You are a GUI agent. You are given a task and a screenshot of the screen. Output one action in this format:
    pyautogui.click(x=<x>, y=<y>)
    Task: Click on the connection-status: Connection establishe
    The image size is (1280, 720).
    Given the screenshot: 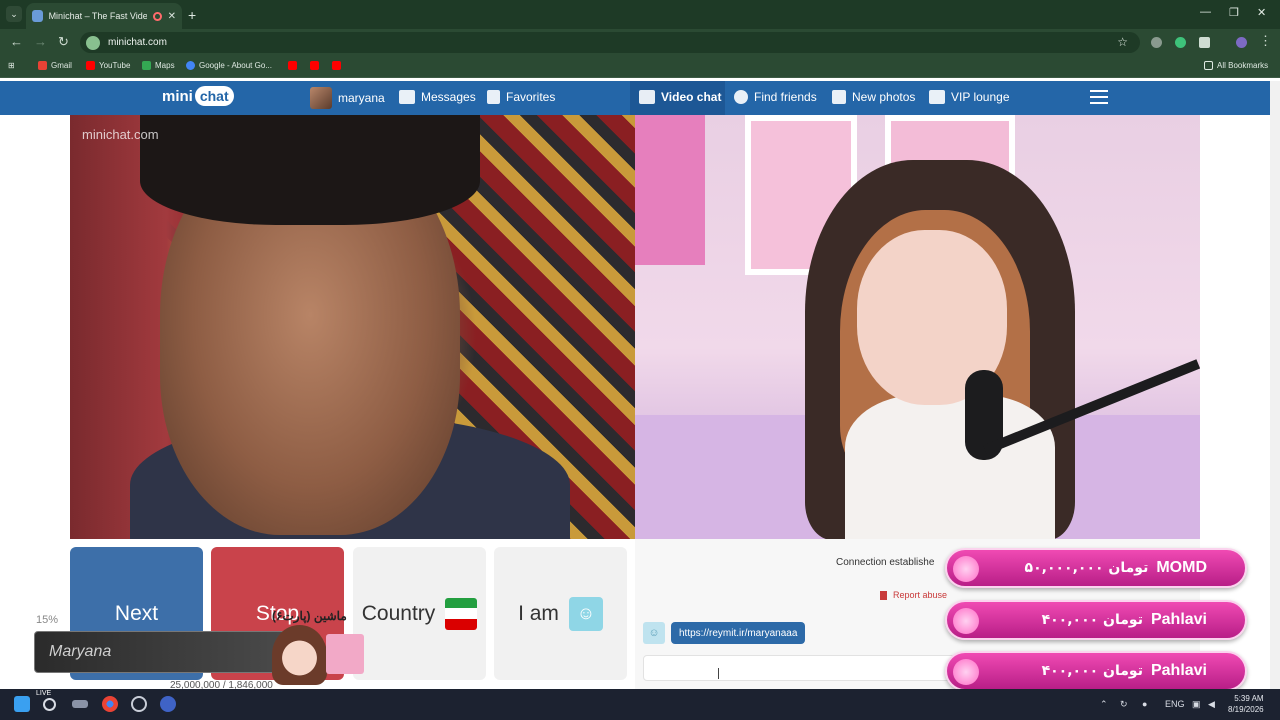 What is the action you would take?
    pyautogui.click(x=885, y=562)
    